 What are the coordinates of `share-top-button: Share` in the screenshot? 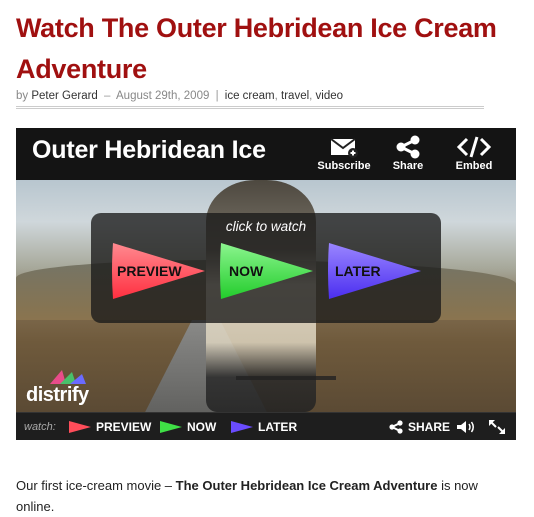 It's located at (408, 155).